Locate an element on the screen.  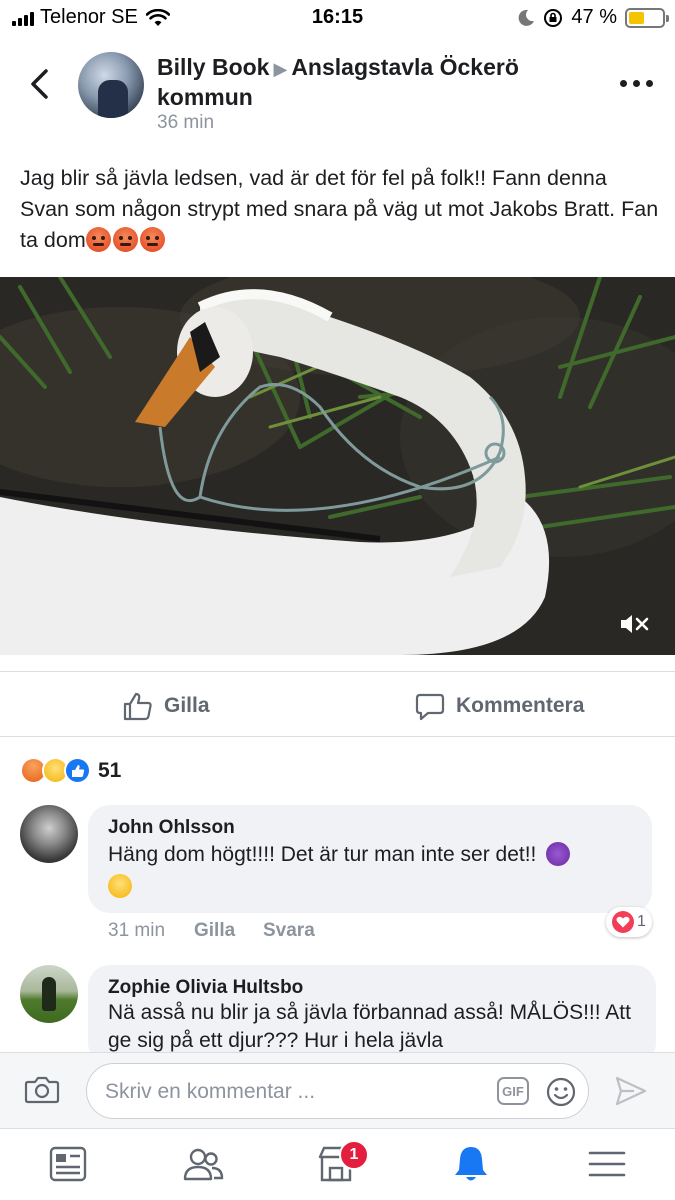
camera-icon is located at coordinates (42, 1089).